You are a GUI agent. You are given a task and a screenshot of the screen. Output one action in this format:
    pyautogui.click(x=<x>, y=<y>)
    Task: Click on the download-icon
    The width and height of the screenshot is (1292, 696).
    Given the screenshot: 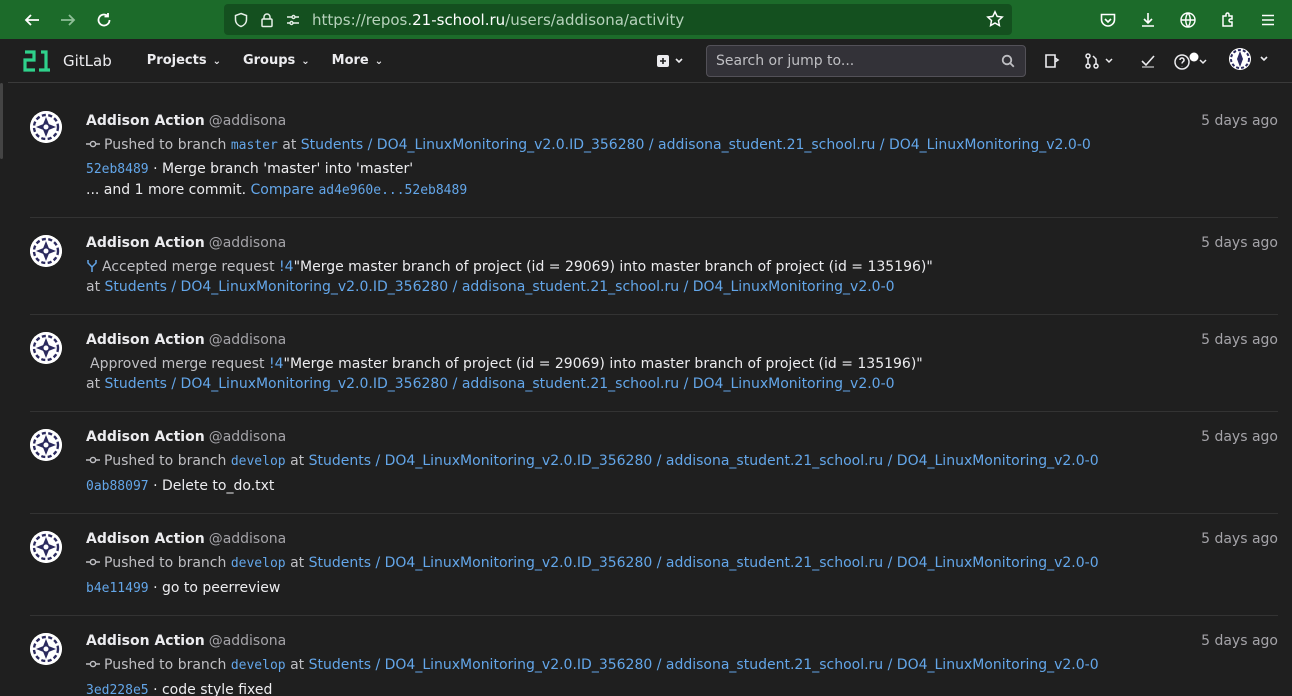 What is the action you would take?
    pyautogui.click(x=1148, y=20)
    